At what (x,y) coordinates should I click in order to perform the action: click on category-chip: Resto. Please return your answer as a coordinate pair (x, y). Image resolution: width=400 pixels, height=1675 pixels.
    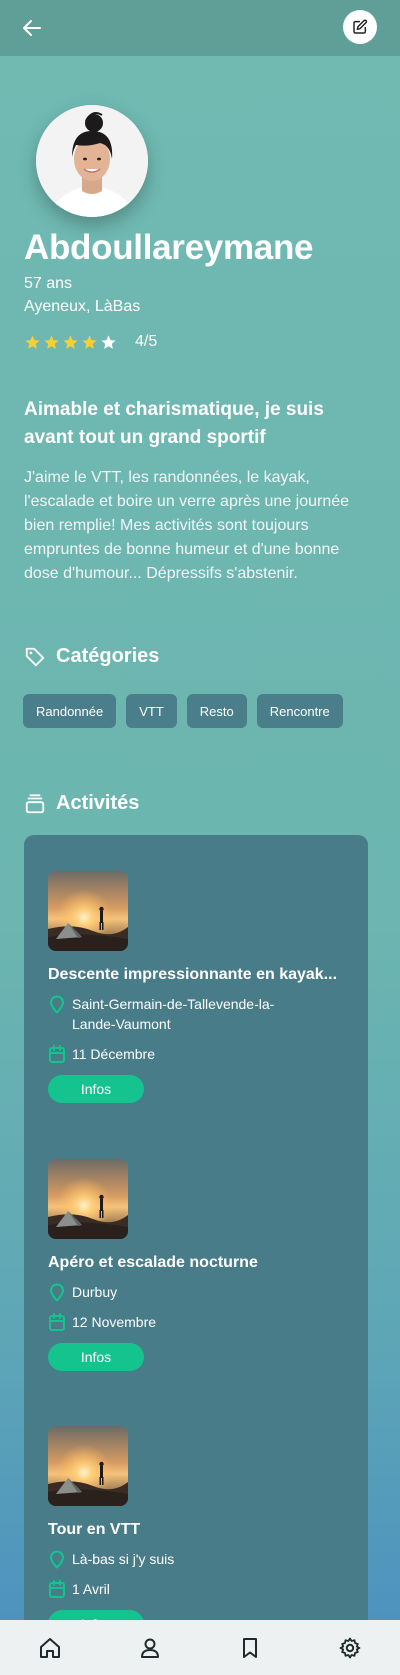
    Looking at the image, I should click on (216, 711).